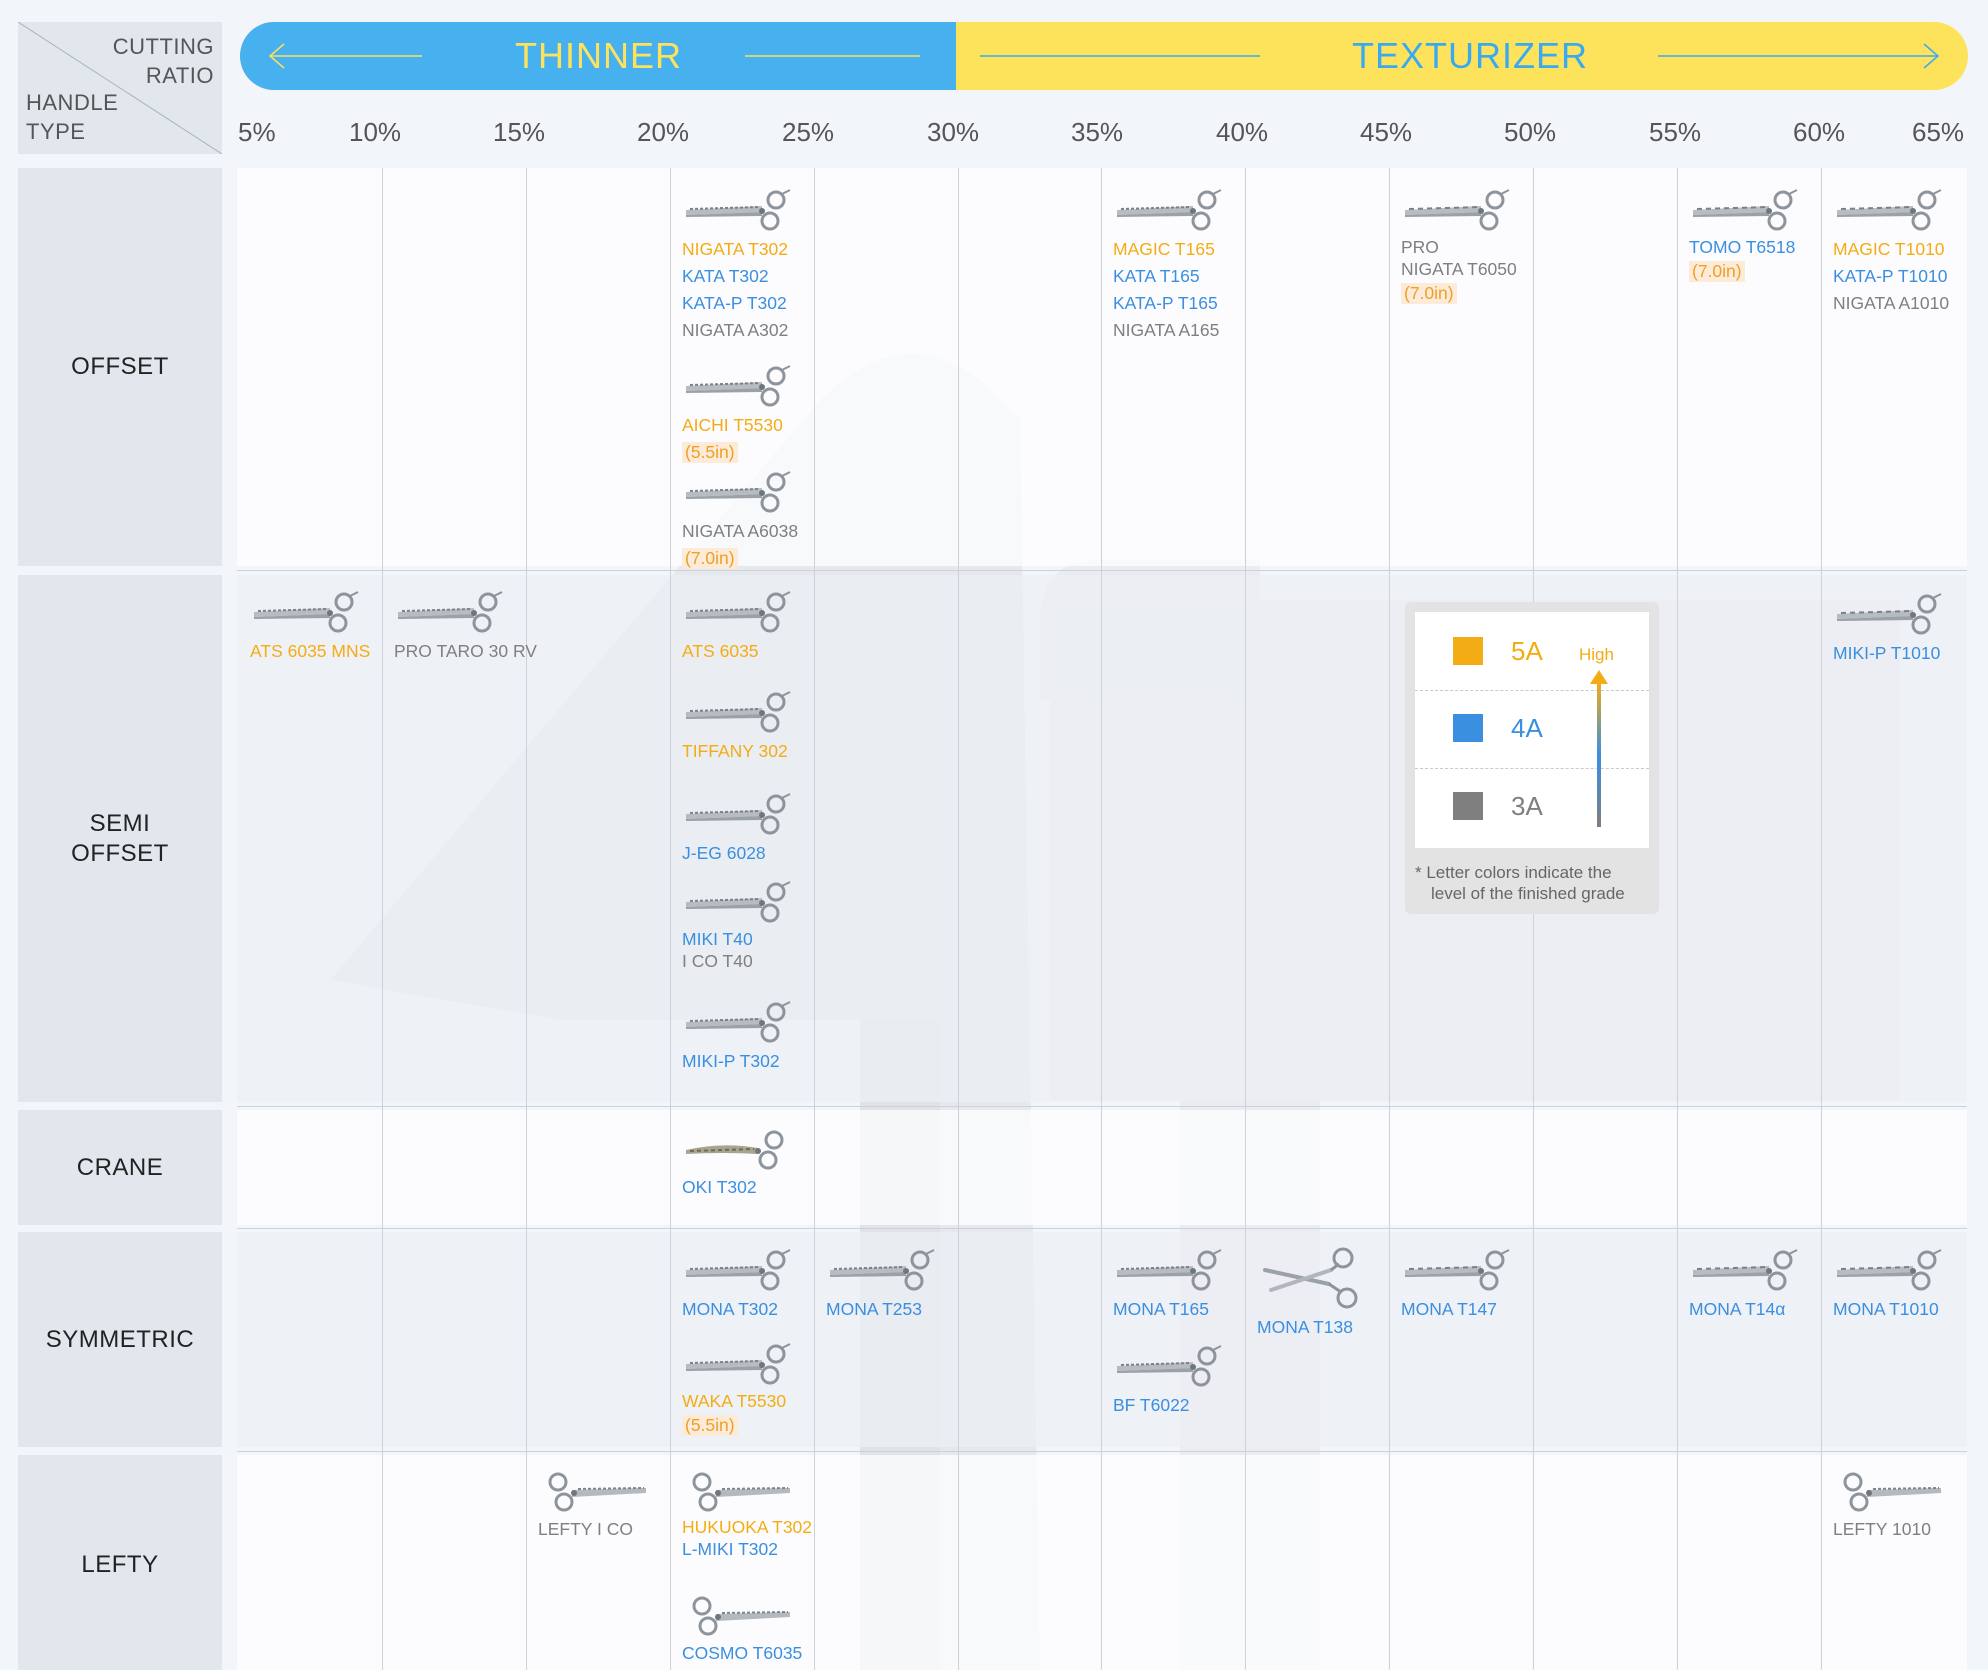 This screenshot has width=1988, height=1670. I want to click on product-item: MONA T302, so click(738, 1285).